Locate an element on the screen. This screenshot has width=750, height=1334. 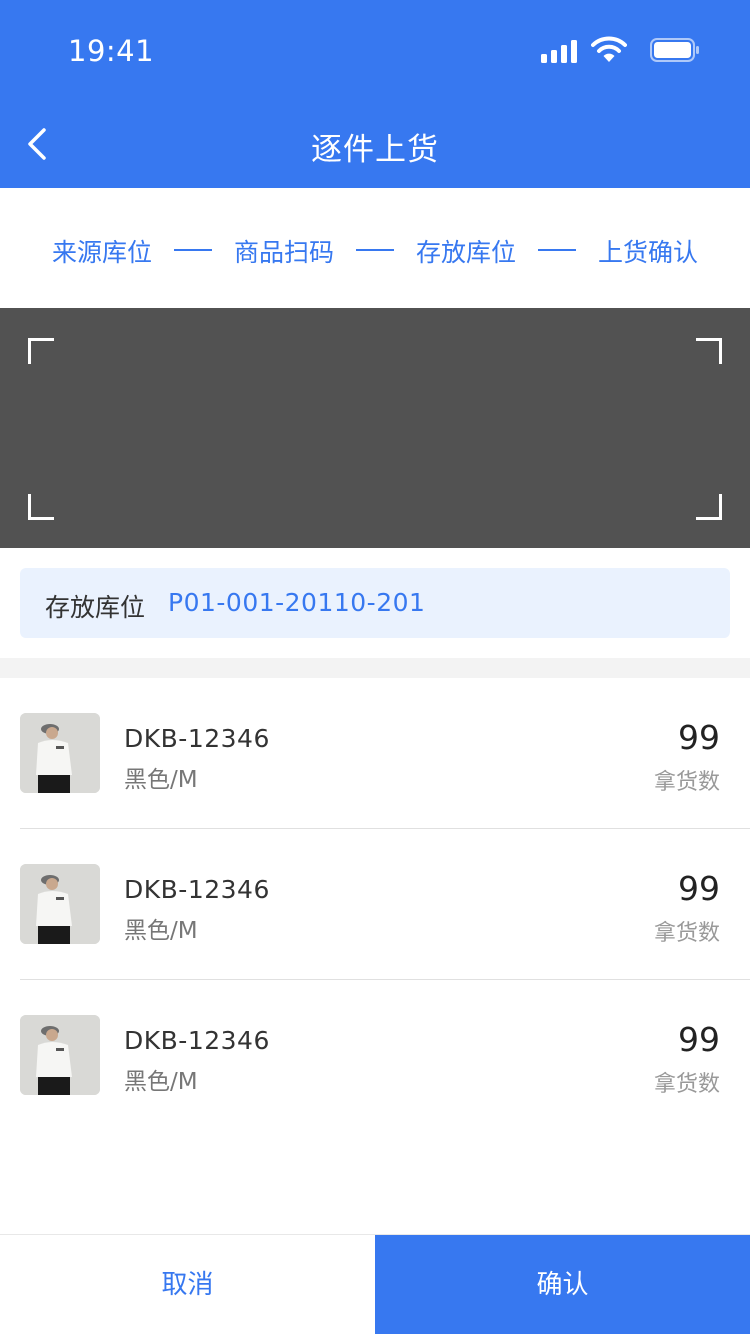
step-indicator: 来源库位 商品扫码 存放库位 上货确认 is located at coordinates (375, 248).